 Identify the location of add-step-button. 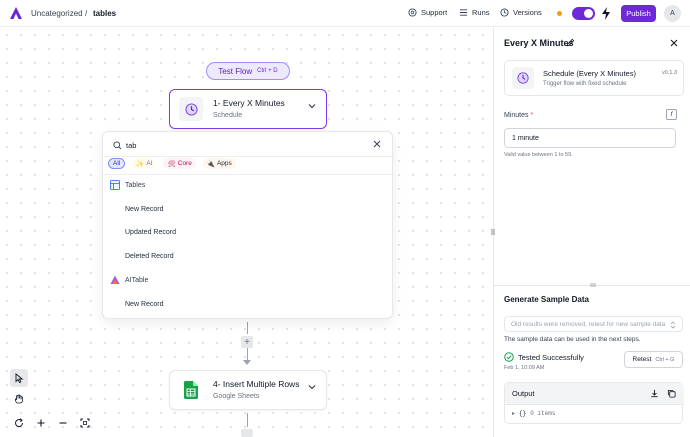
(247, 433).